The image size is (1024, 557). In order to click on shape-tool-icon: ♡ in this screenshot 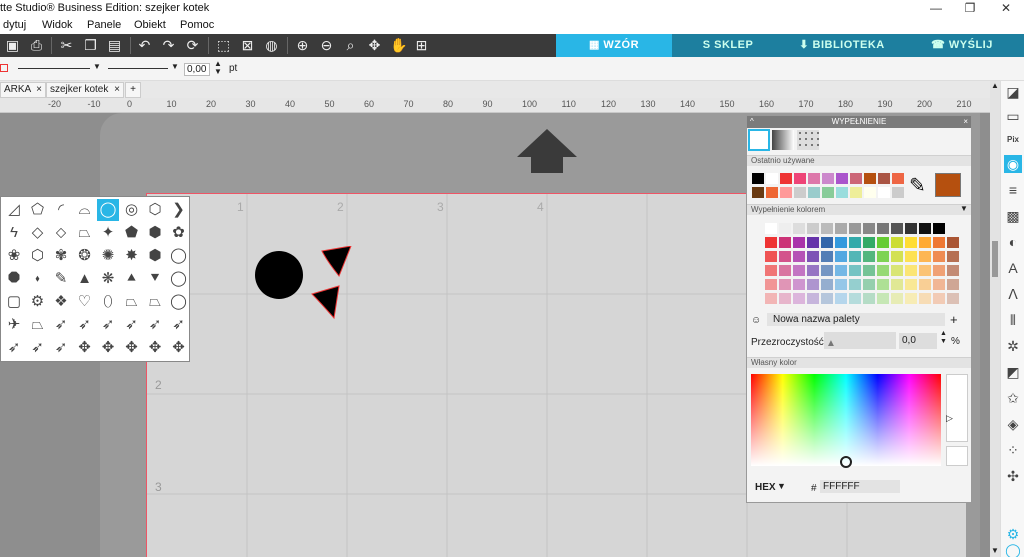, I will do `click(85, 302)`.